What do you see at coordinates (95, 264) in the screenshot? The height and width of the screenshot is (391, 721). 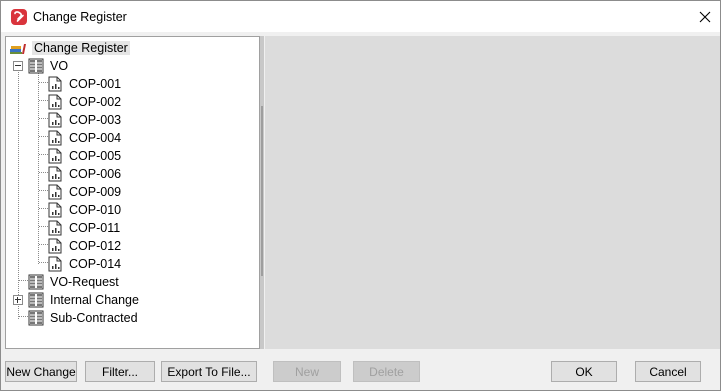 I see `tree-node-label: COP-014` at bounding box center [95, 264].